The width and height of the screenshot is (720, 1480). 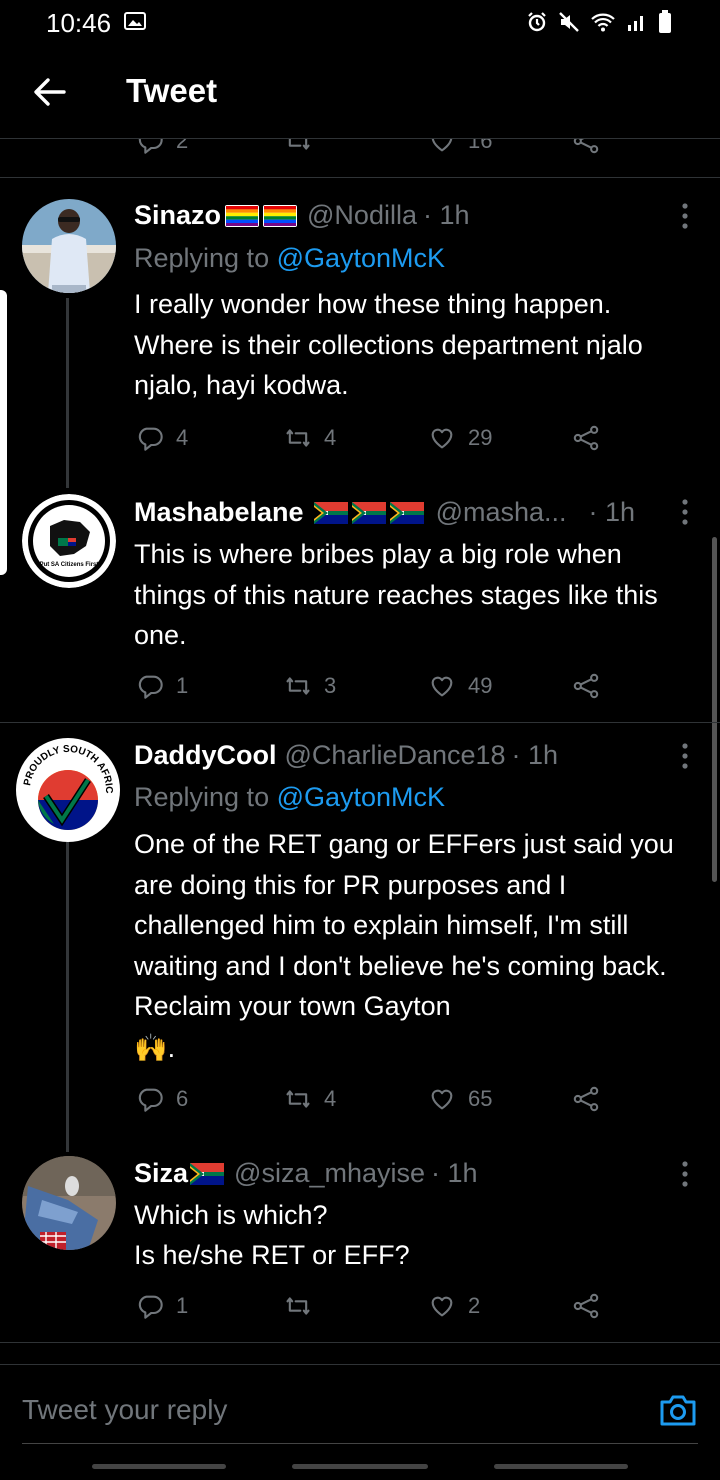 What do you see at coordinates (162, 147) in the screenshot?
I see `reply-button: 2` at bounding box center [162, 147].